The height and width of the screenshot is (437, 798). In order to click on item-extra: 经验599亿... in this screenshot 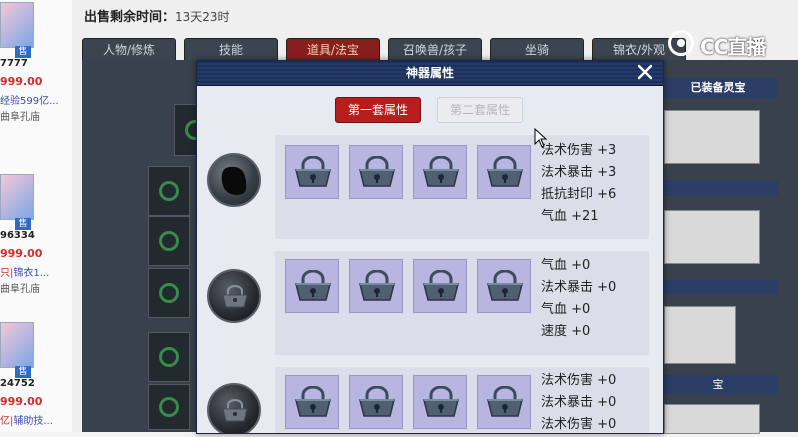, I will do `click(29, 99)`.